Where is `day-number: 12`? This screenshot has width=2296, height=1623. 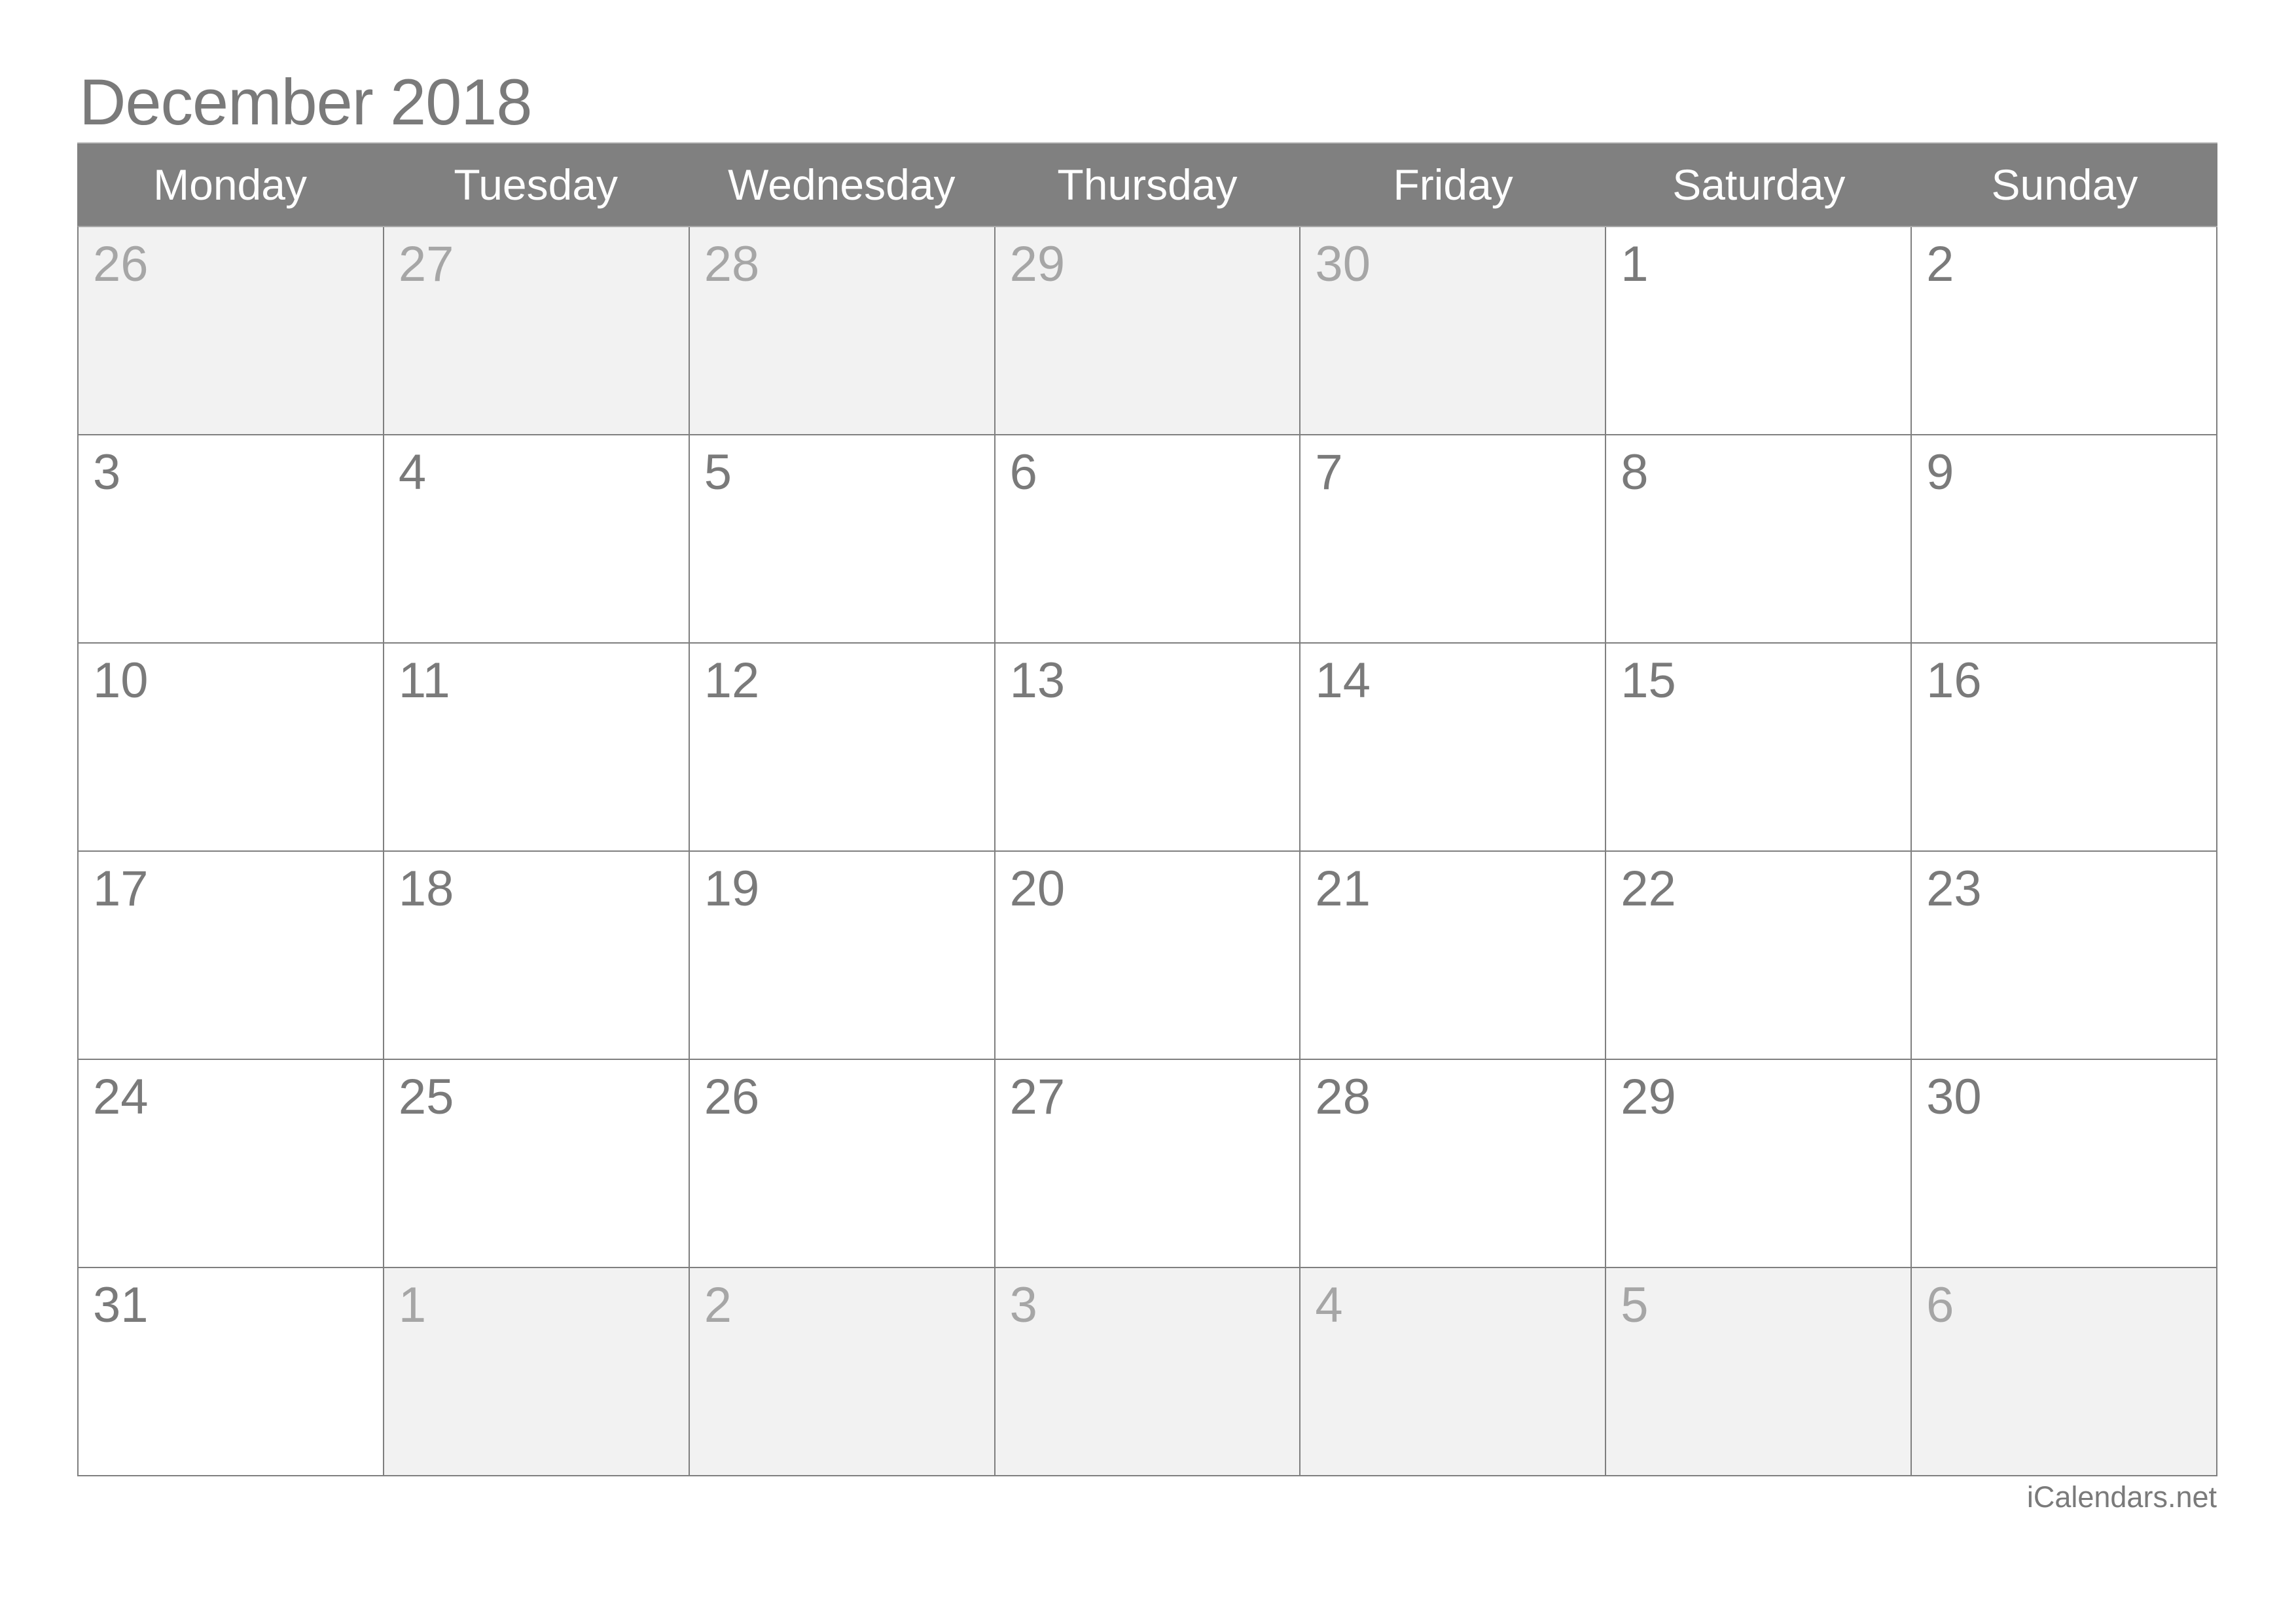
day-number: 12 is located at coordinates (732, 680).